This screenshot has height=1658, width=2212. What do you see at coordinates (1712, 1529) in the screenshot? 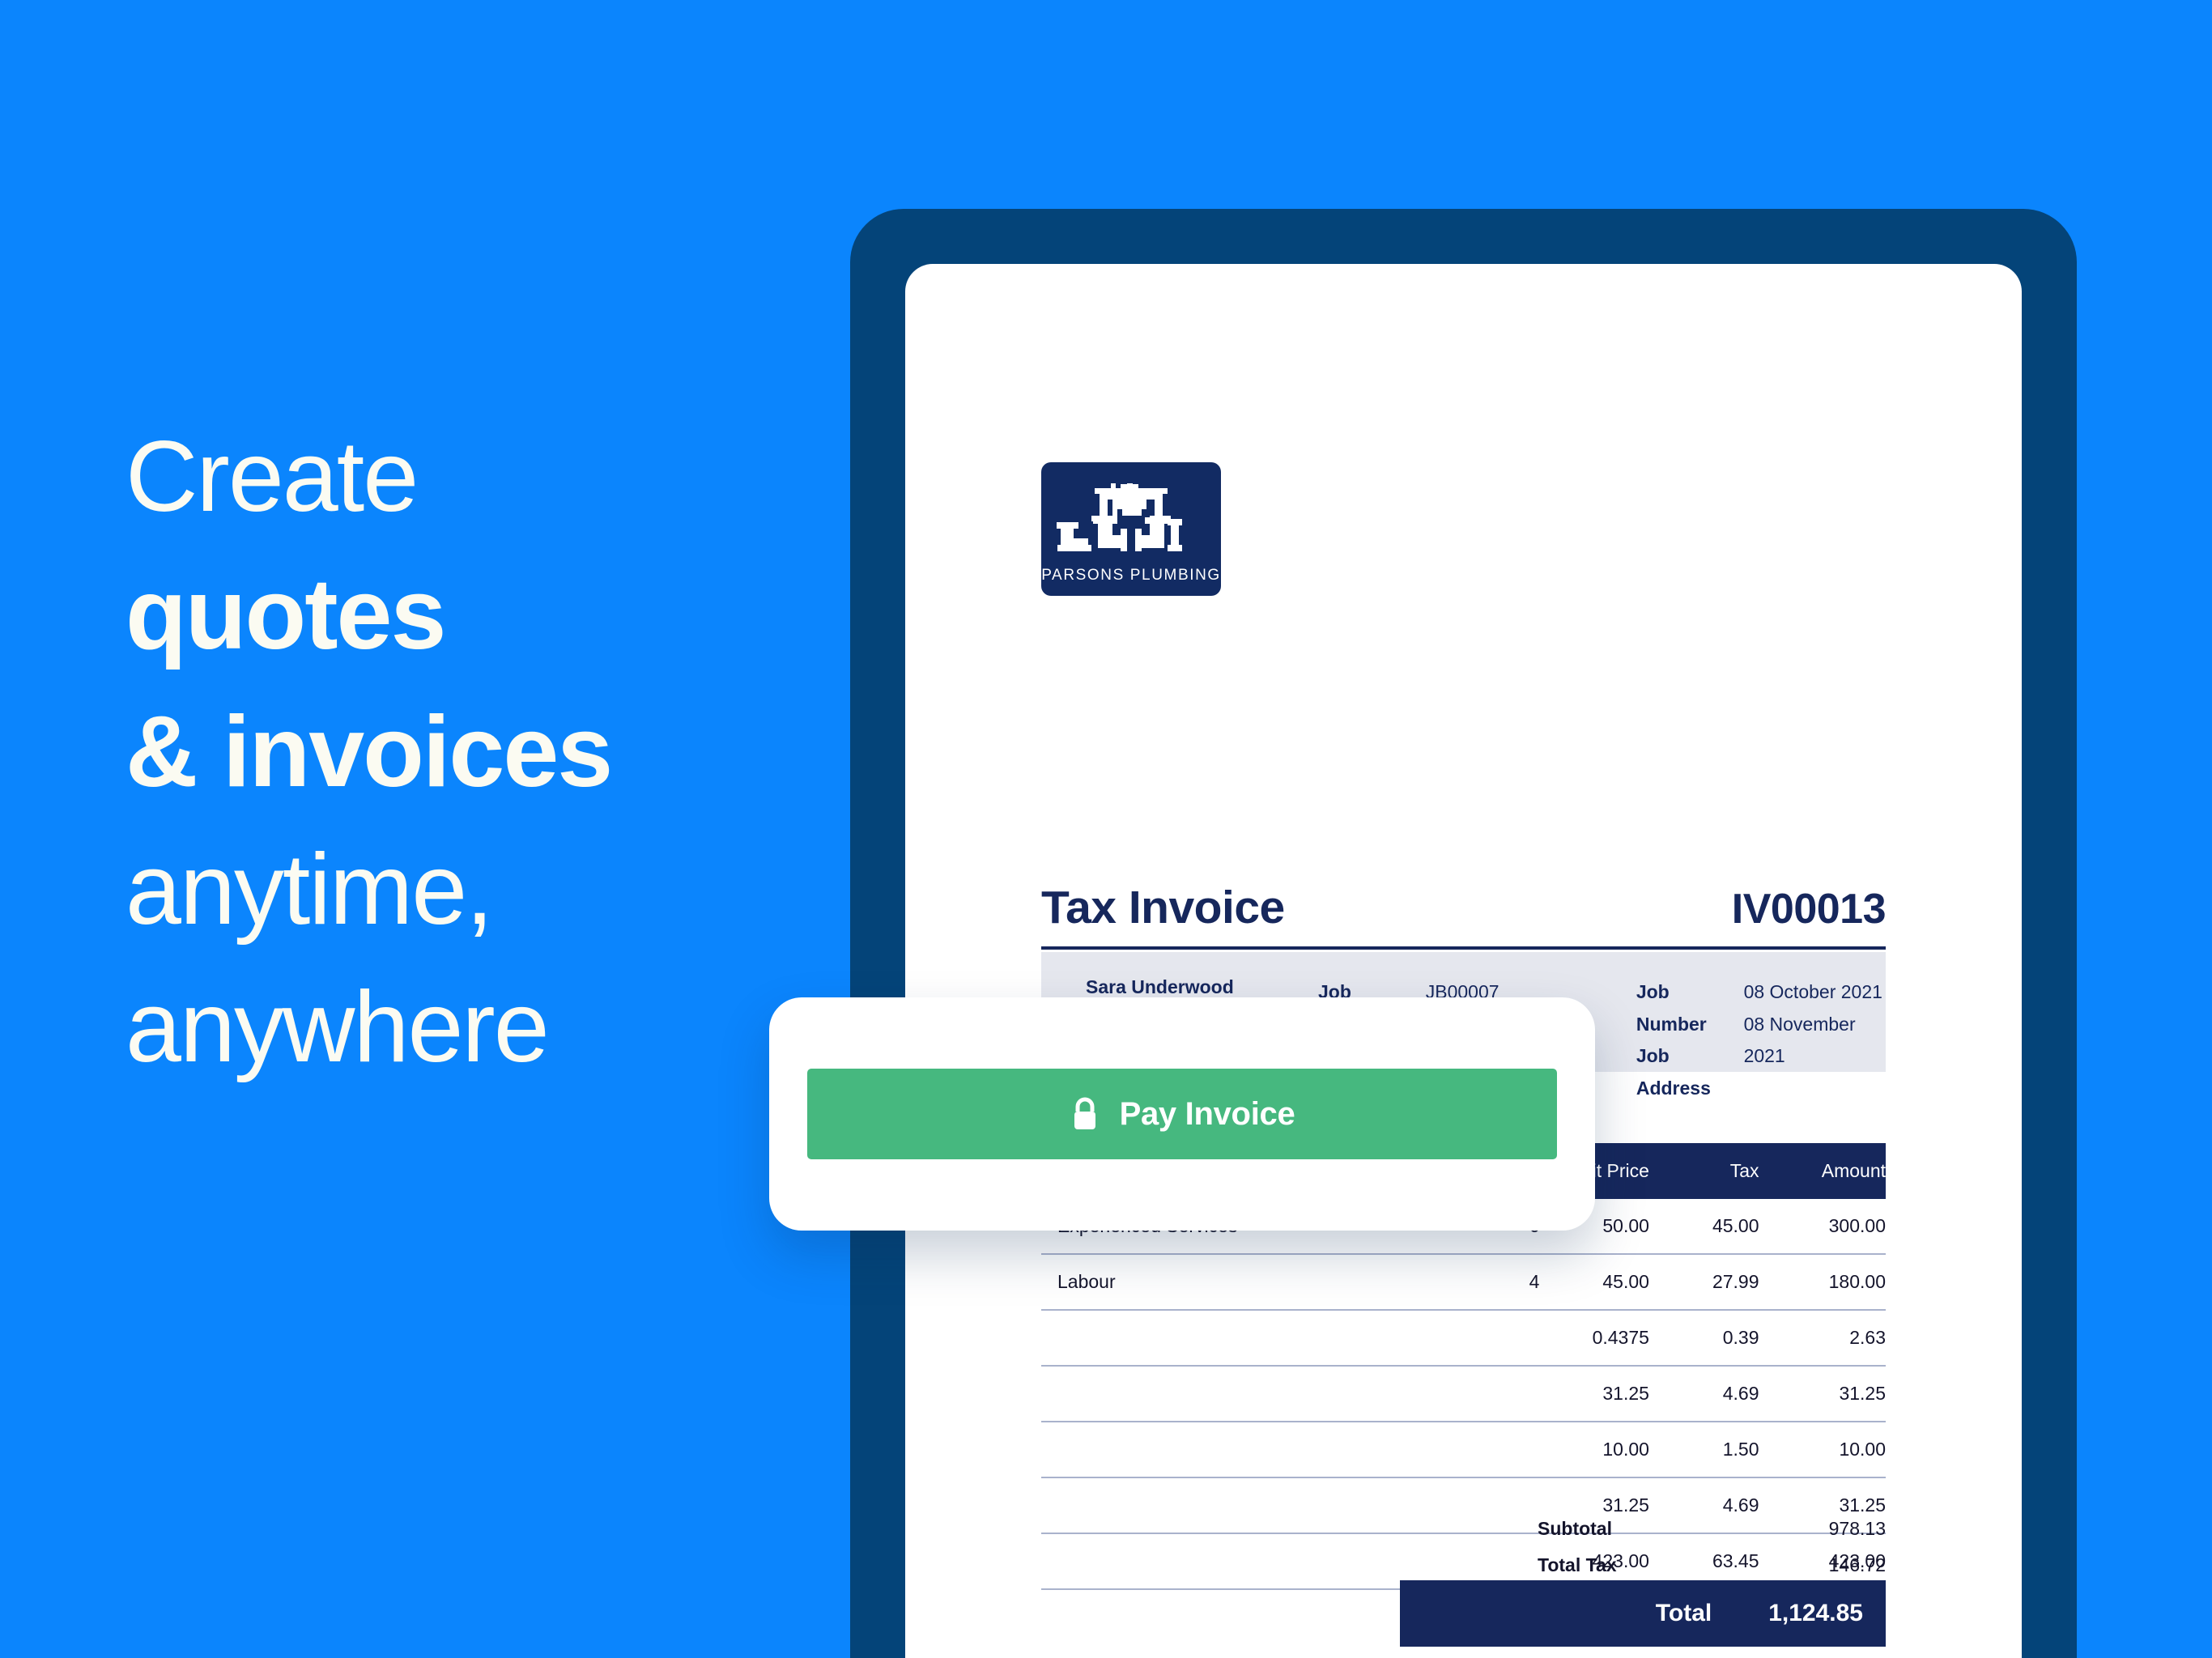
I see `subtotal-row: Subtotal 978.13` at bounding box center [1712, 1529].